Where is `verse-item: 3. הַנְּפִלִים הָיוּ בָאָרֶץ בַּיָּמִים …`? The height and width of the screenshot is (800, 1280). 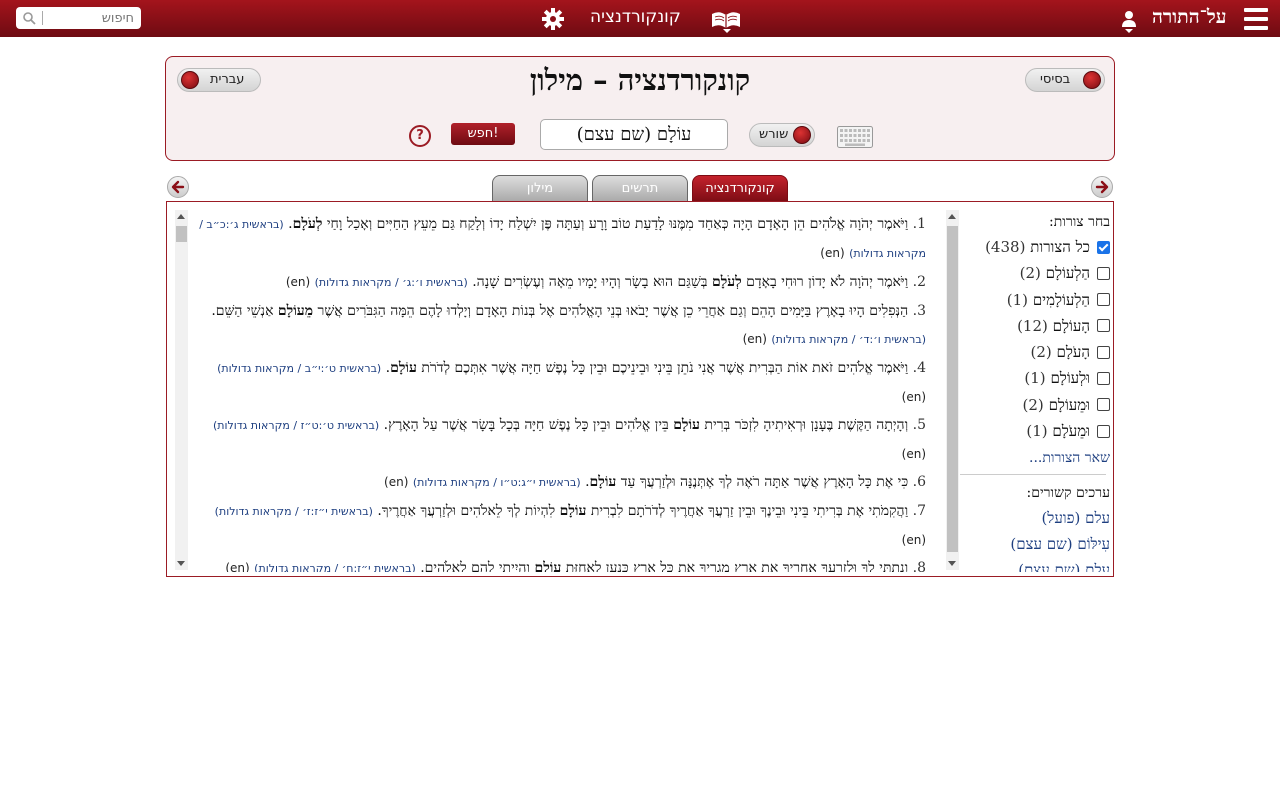
verse-item: 3. הַנְּפִלִים הָיוּ בָאָרֶץ בַּיָּמִים … is located at coordinates (568, 324).